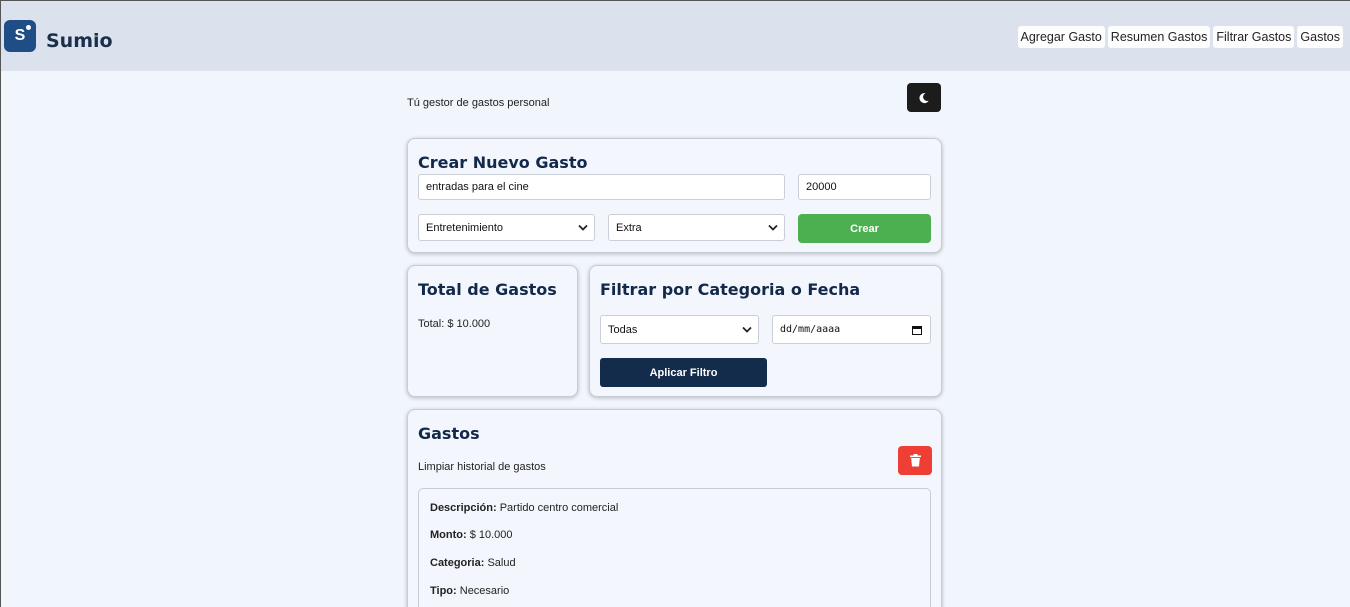  I want to click on app-logo: S, so click(20, 36).